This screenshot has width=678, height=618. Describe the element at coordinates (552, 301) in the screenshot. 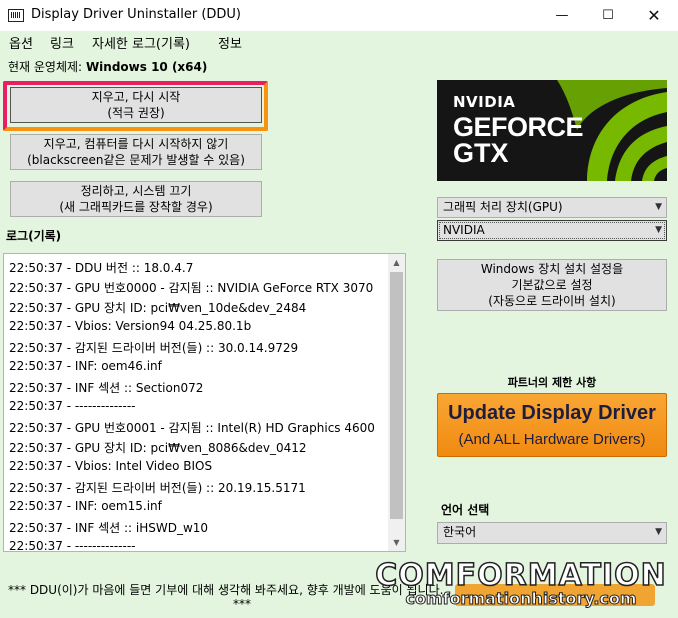

I see `device-install-line-3: (자동으로 드라이버 설치)` at that location.